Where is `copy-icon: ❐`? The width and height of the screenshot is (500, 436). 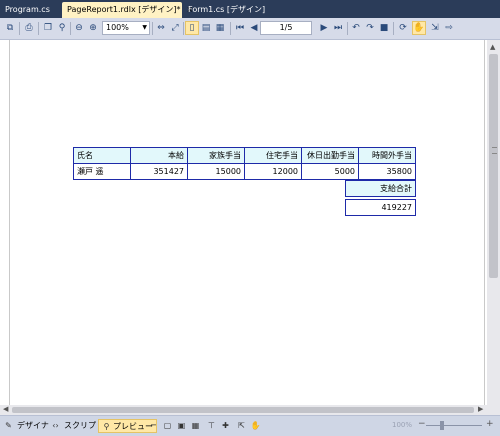
copy-icon: ❐ is located at coordinates (48, 28).